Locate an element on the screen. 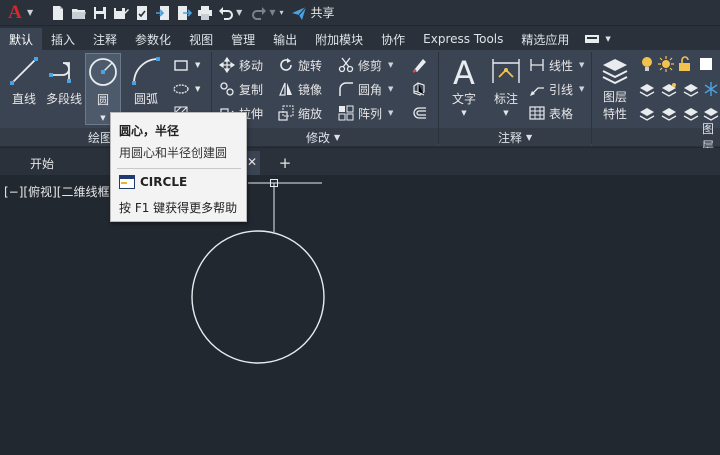 The image size is (720, 455). viewport-controls-label: [−][俯视][二维线框] is located at coordinates (59, 191).